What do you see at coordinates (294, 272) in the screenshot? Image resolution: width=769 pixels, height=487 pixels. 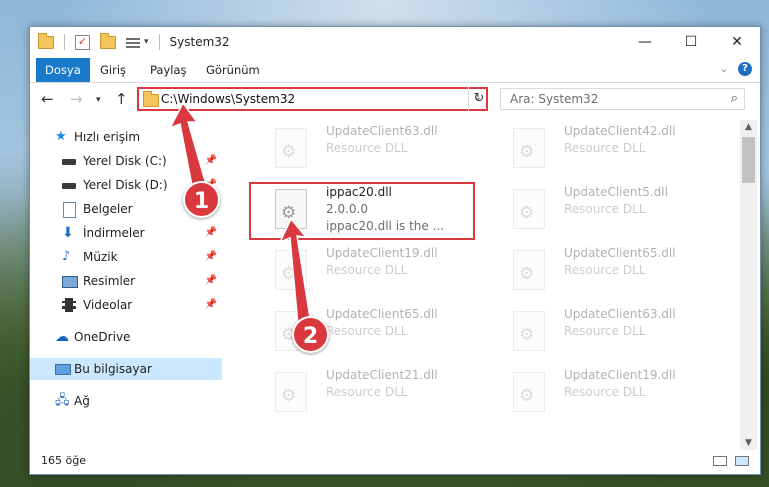 I see `arrow-two` at bounding box center [294, 272].